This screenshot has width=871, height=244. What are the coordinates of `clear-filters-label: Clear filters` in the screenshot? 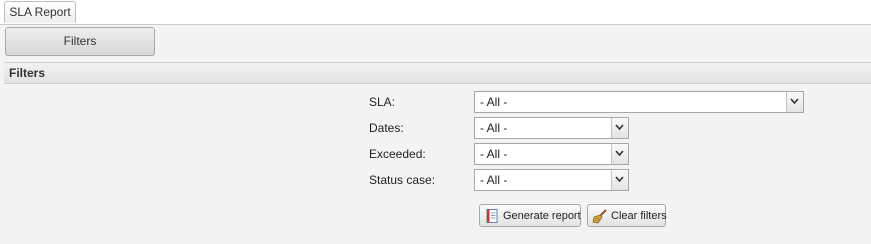 It's located at (639, 216).